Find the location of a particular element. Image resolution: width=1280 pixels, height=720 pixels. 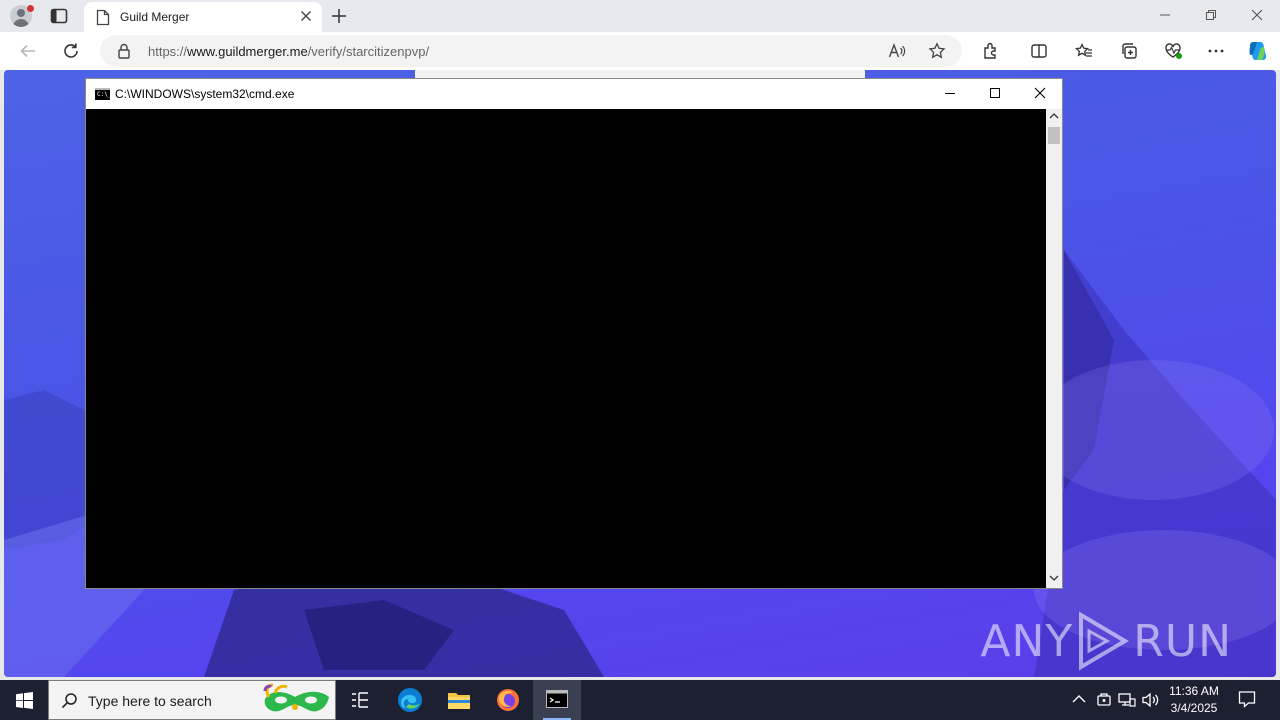

copilot-icon is located at coordinates (1257, 51).